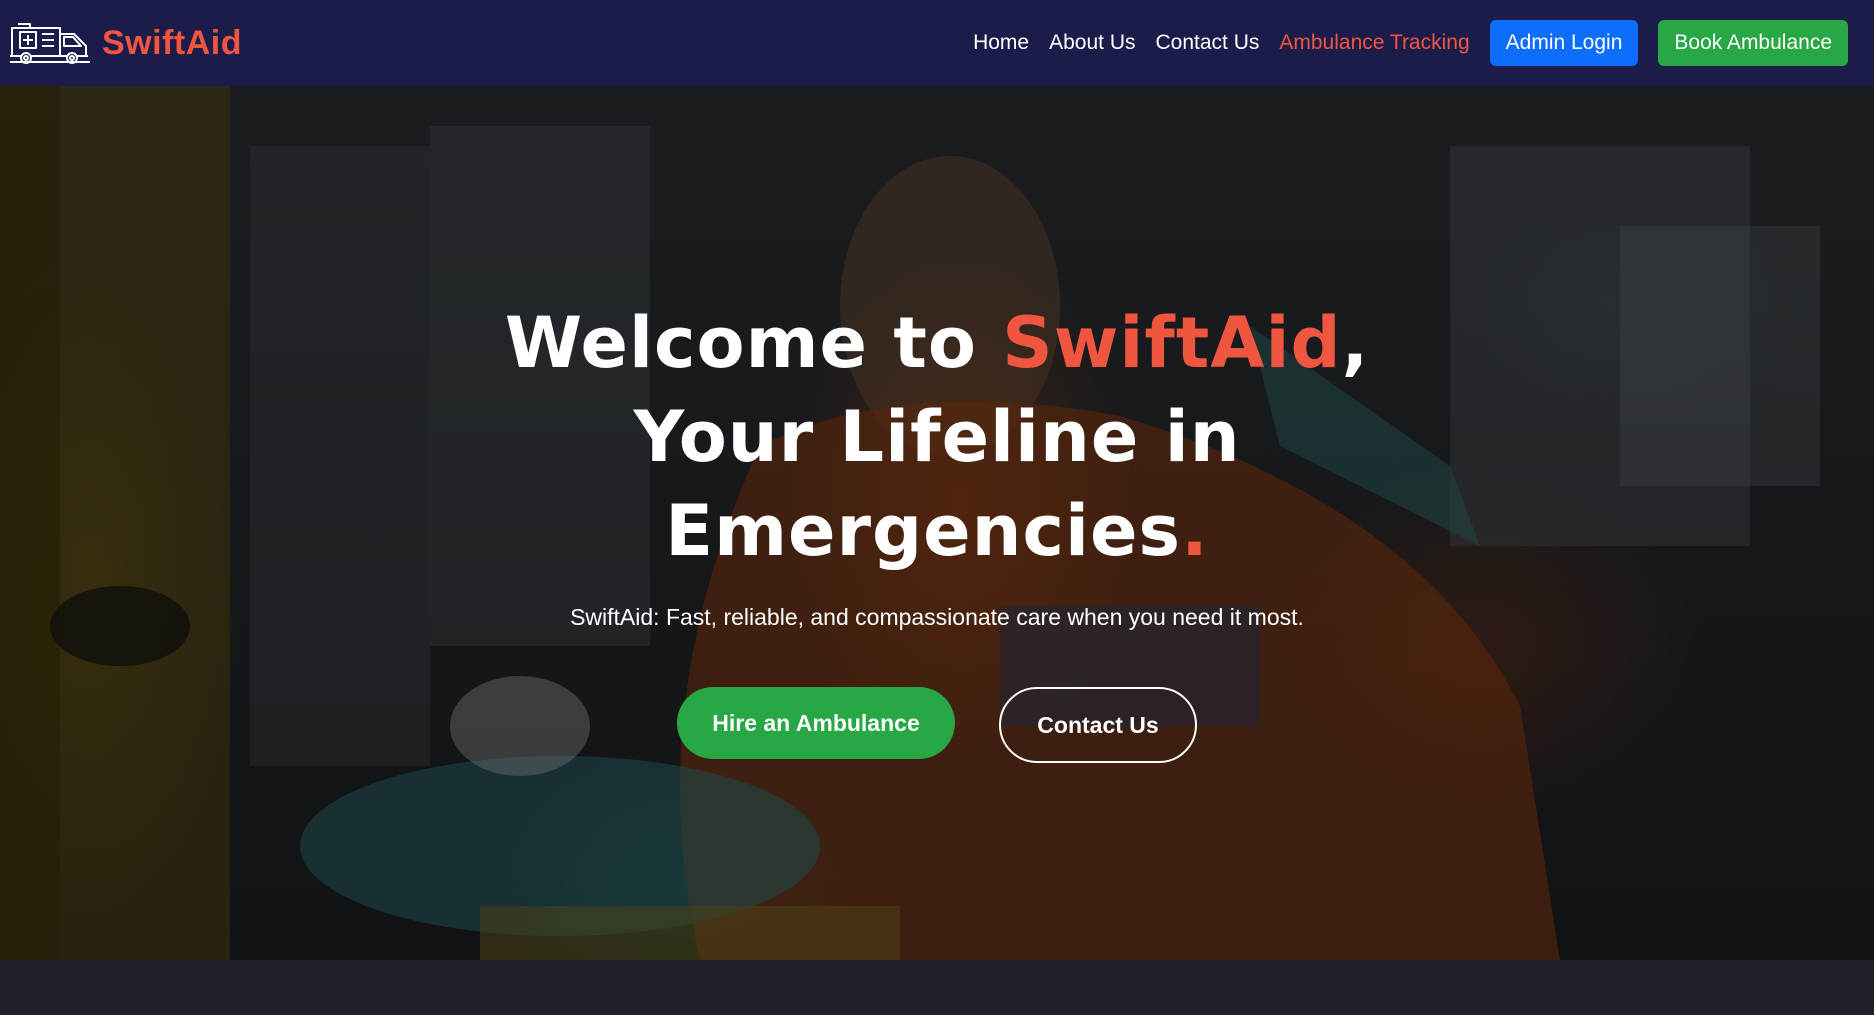  Describe the element at coordinates (1208, 43) in the screenshot. I see `nav-link-contact-us: Contact Us` at that location.